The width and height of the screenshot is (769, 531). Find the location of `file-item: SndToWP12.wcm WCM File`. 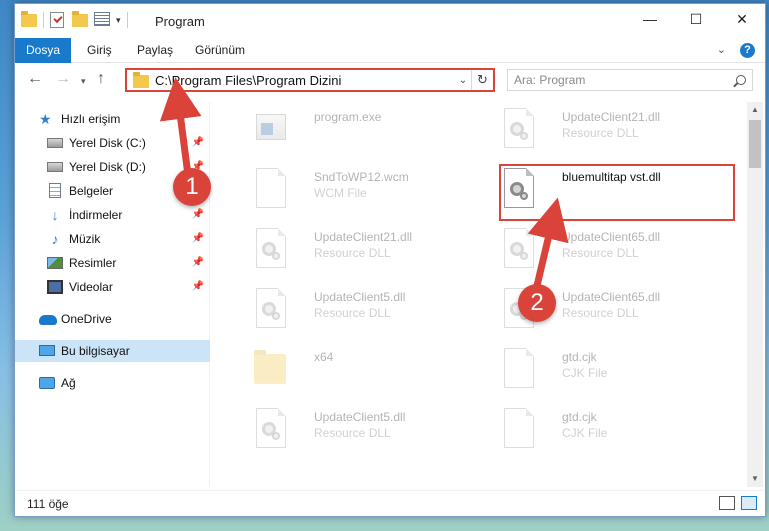

file-item: SndToWP12.wcm WCM File is located at coordinates (366, 190).